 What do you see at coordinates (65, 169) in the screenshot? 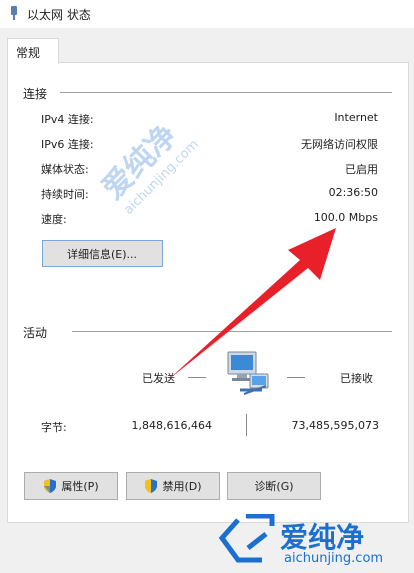
I see `media-state-label: 媒体状态:` at bounding box center [65, 169].